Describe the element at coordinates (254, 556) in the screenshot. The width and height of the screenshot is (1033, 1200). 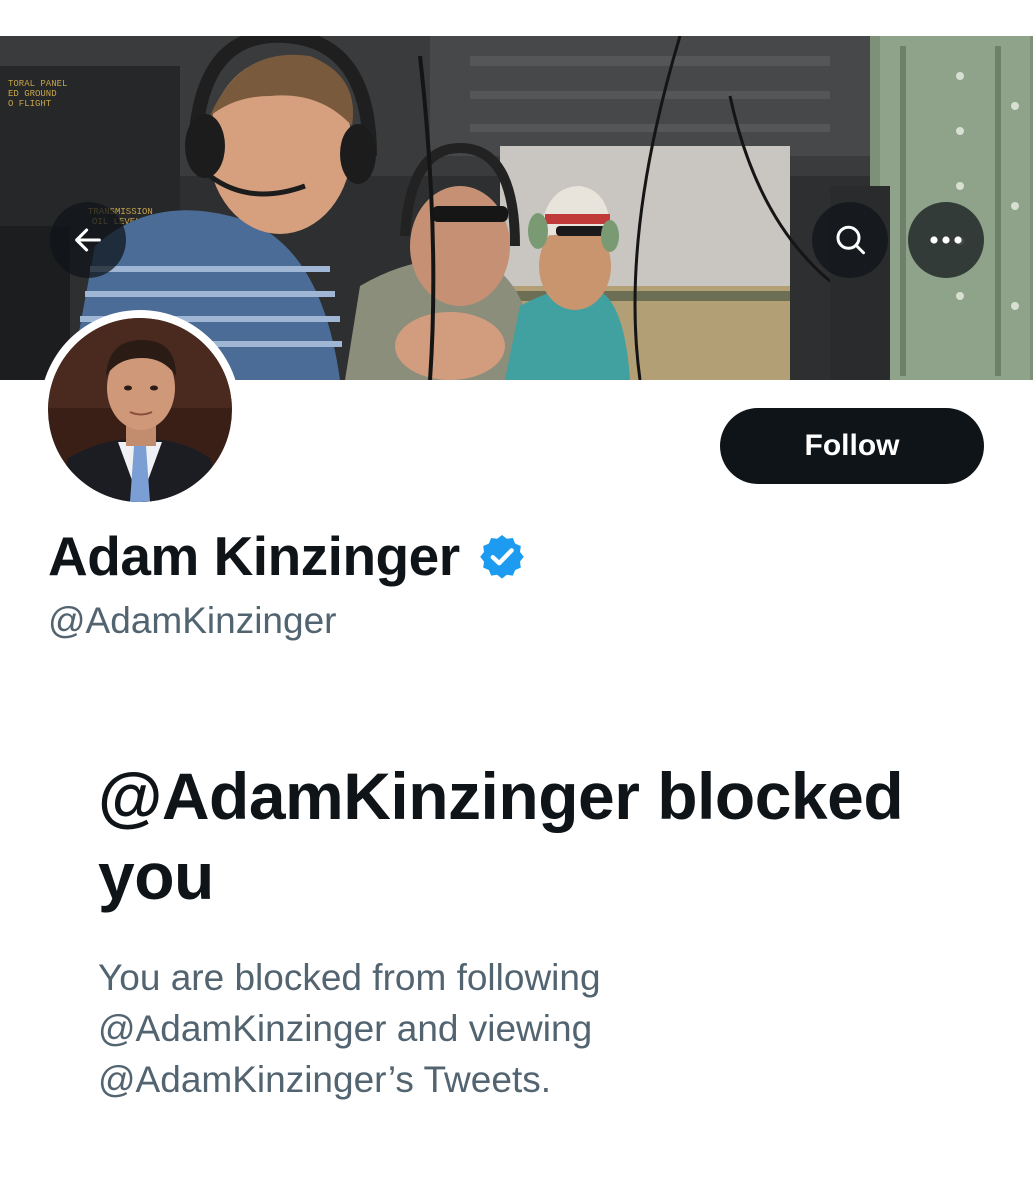
I see `profile-display-name: Adam Kinzinger` at that location.